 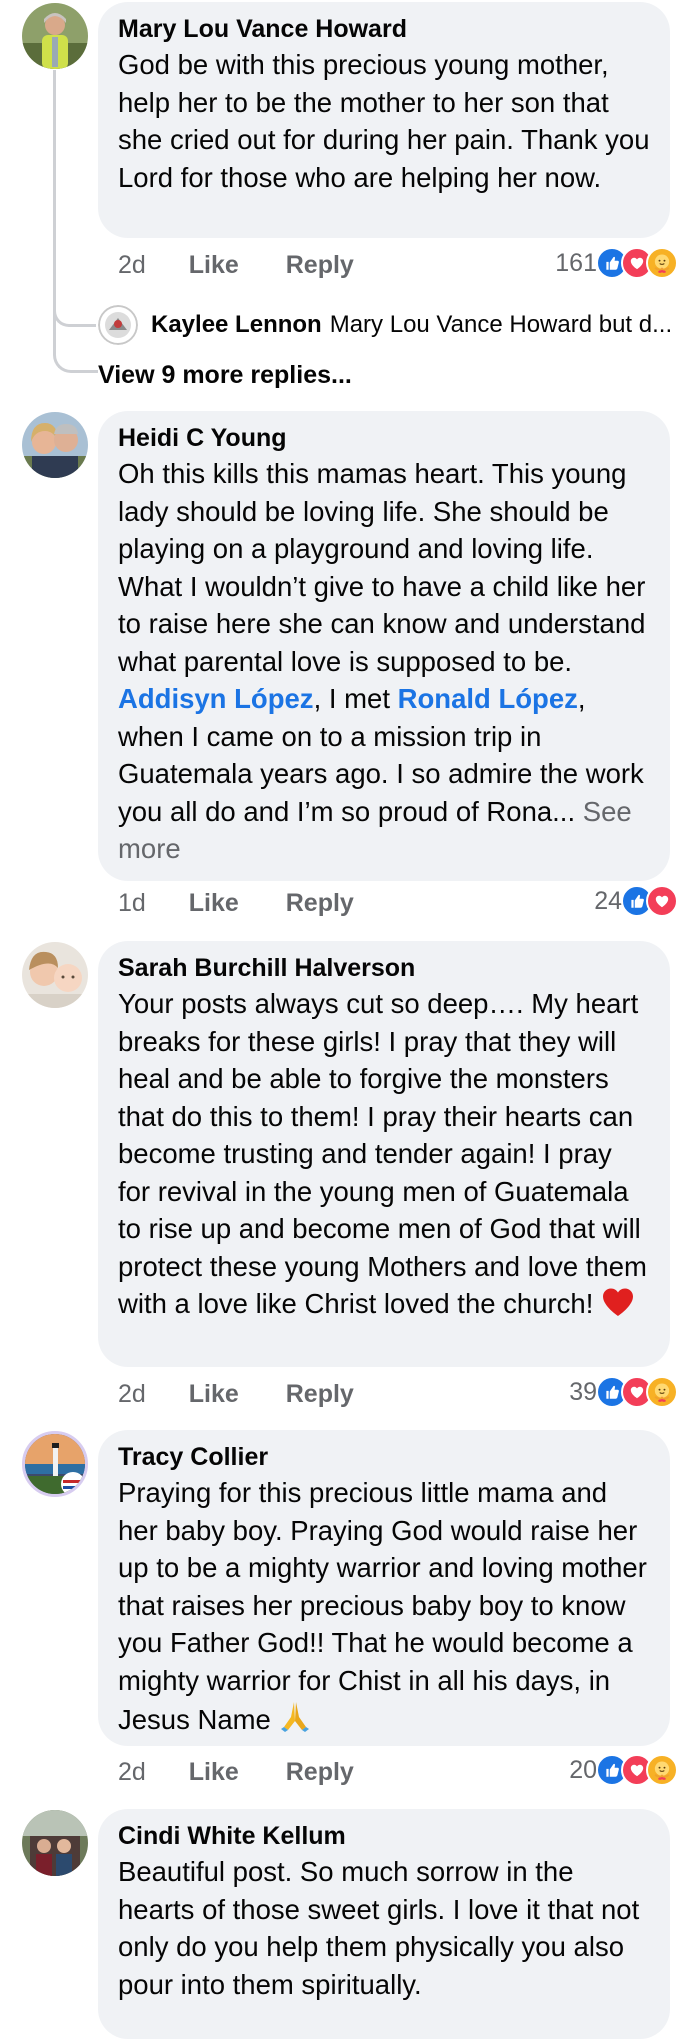 I want to click on reaction-summary: 161, so click(x=616, y=263).